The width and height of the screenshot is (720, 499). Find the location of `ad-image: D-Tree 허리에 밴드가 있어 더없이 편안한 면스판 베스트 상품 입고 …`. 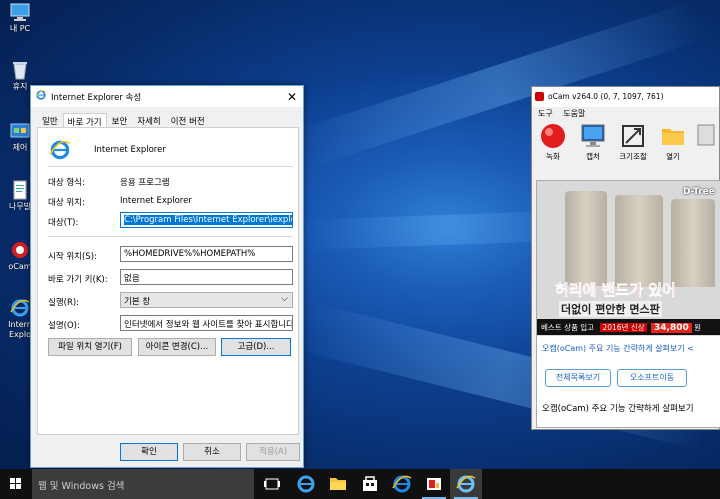

ad-image: D-Tree 허리에 밴드가 있어 더없이 편안한 면스판 베스트 상품 입고 … is located at coordinates (628, 258).